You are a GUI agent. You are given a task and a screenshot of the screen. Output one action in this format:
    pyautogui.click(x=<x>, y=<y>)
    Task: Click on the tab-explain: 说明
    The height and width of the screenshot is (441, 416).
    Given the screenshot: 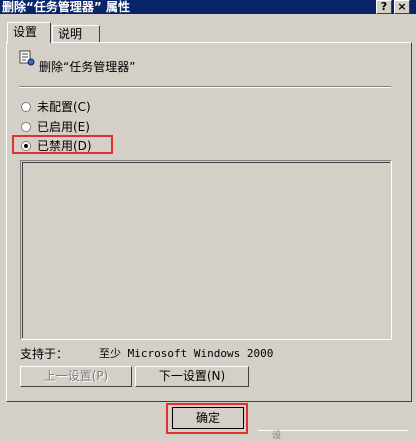 What is the action you would take?
    pyautogui.click(x=76, y=34)
    